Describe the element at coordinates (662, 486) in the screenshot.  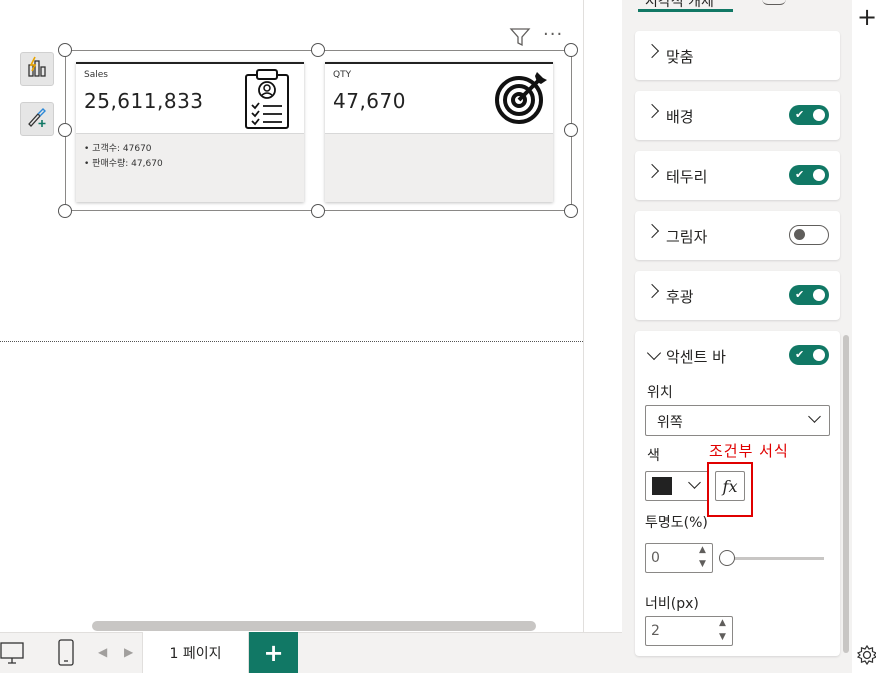
I see `color-swatch` at that location.